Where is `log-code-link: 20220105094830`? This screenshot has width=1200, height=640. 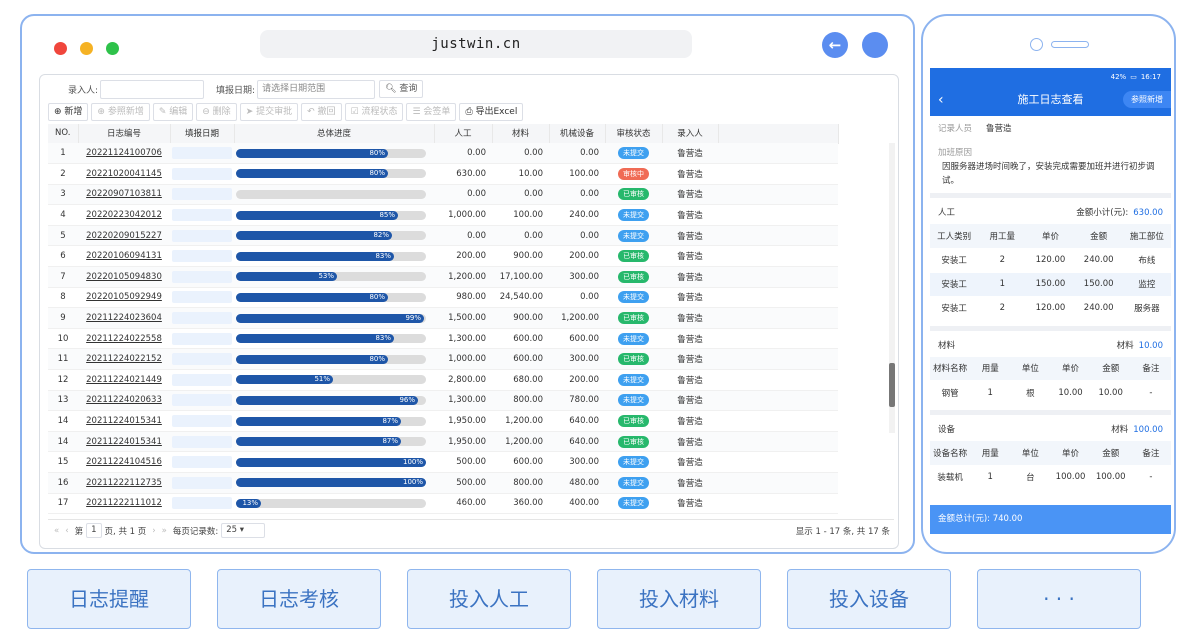 log-code-link: 20220105094830 is located at coordinates (124, 277).